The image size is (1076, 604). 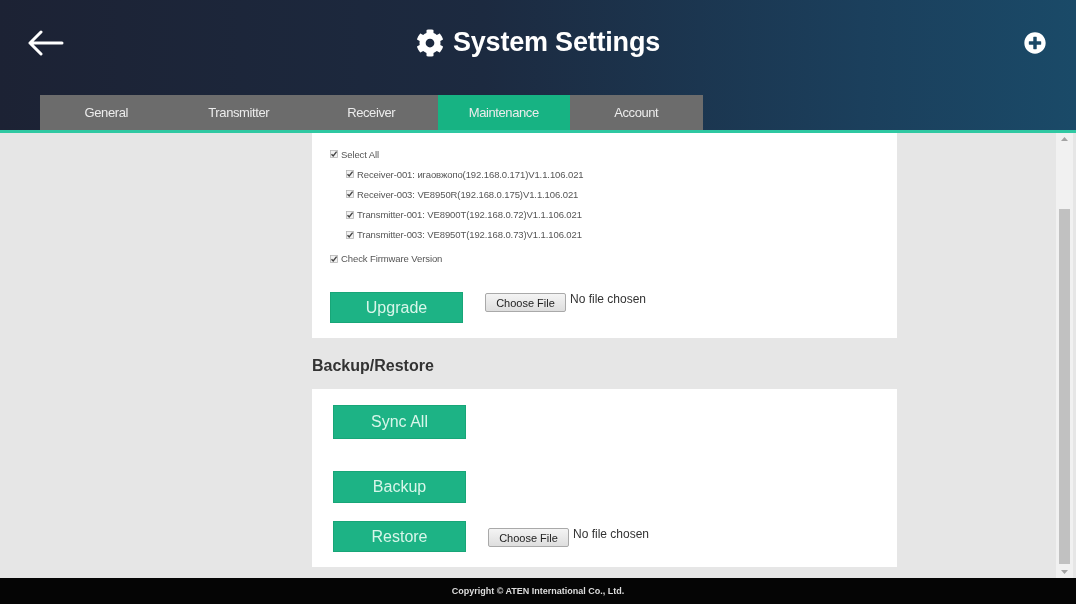 I want to click on page-title: System Settings, so click(x=556, y=42).